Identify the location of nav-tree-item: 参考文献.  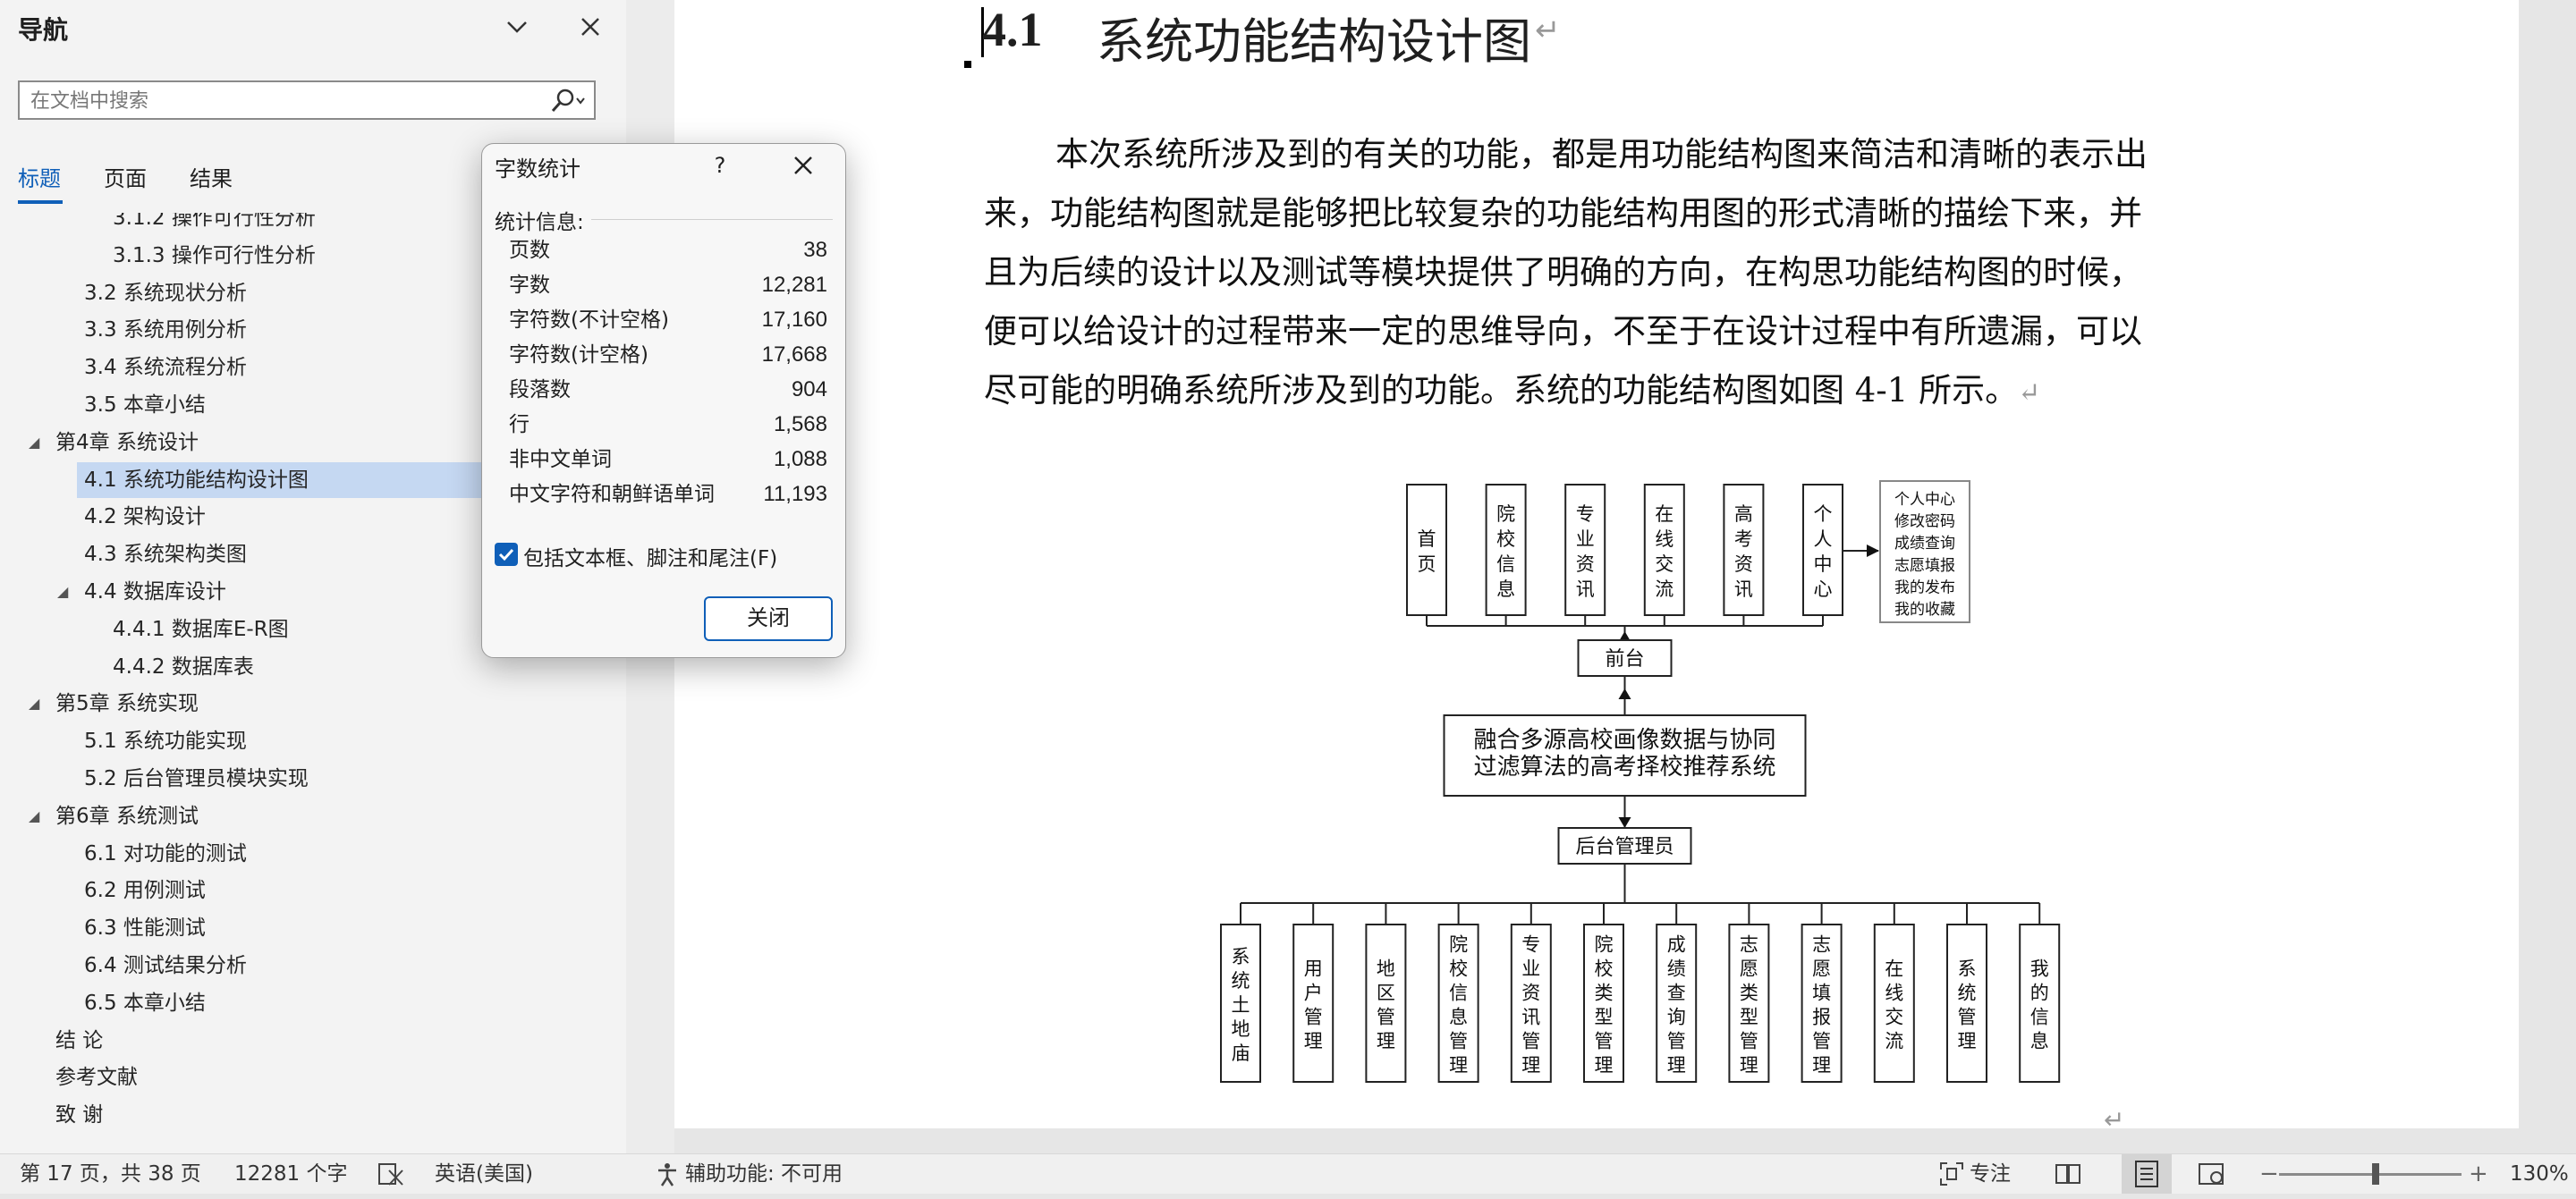
(313, 1077).